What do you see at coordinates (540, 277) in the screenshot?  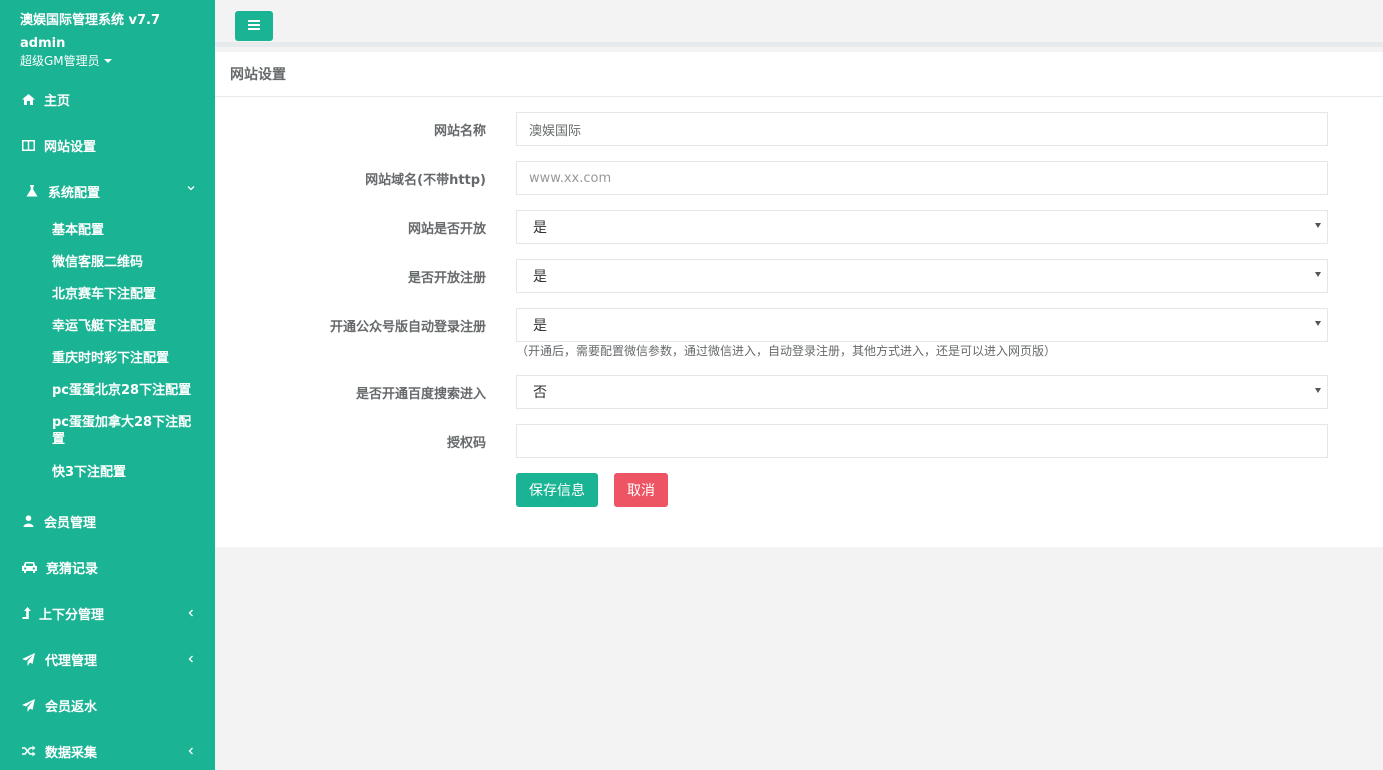 I see `register-open-value: 是` at bounding box center [540, 277].